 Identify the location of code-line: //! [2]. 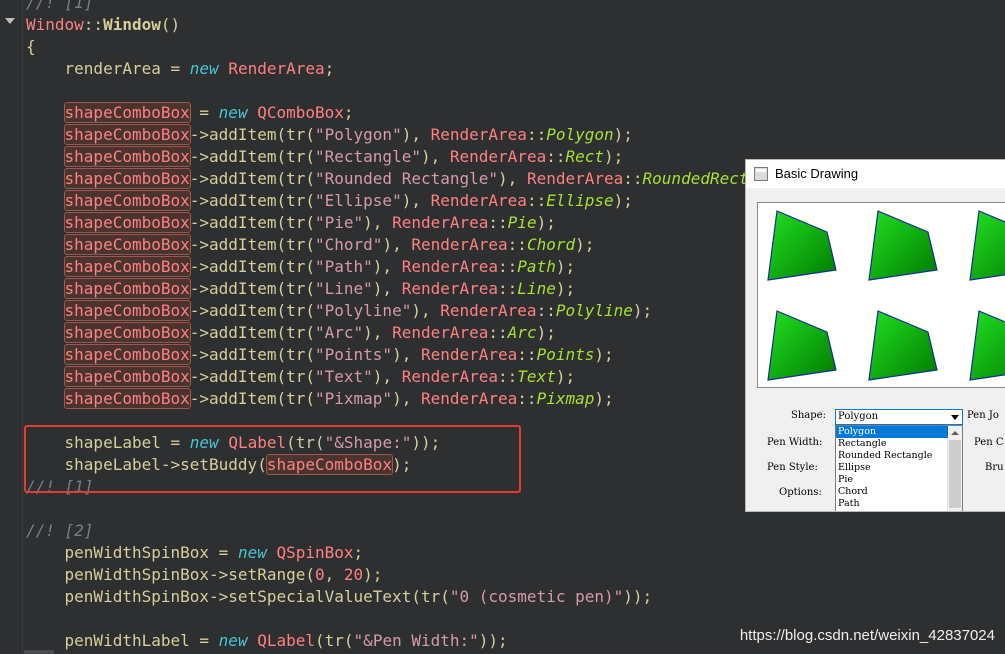
(59, 531).